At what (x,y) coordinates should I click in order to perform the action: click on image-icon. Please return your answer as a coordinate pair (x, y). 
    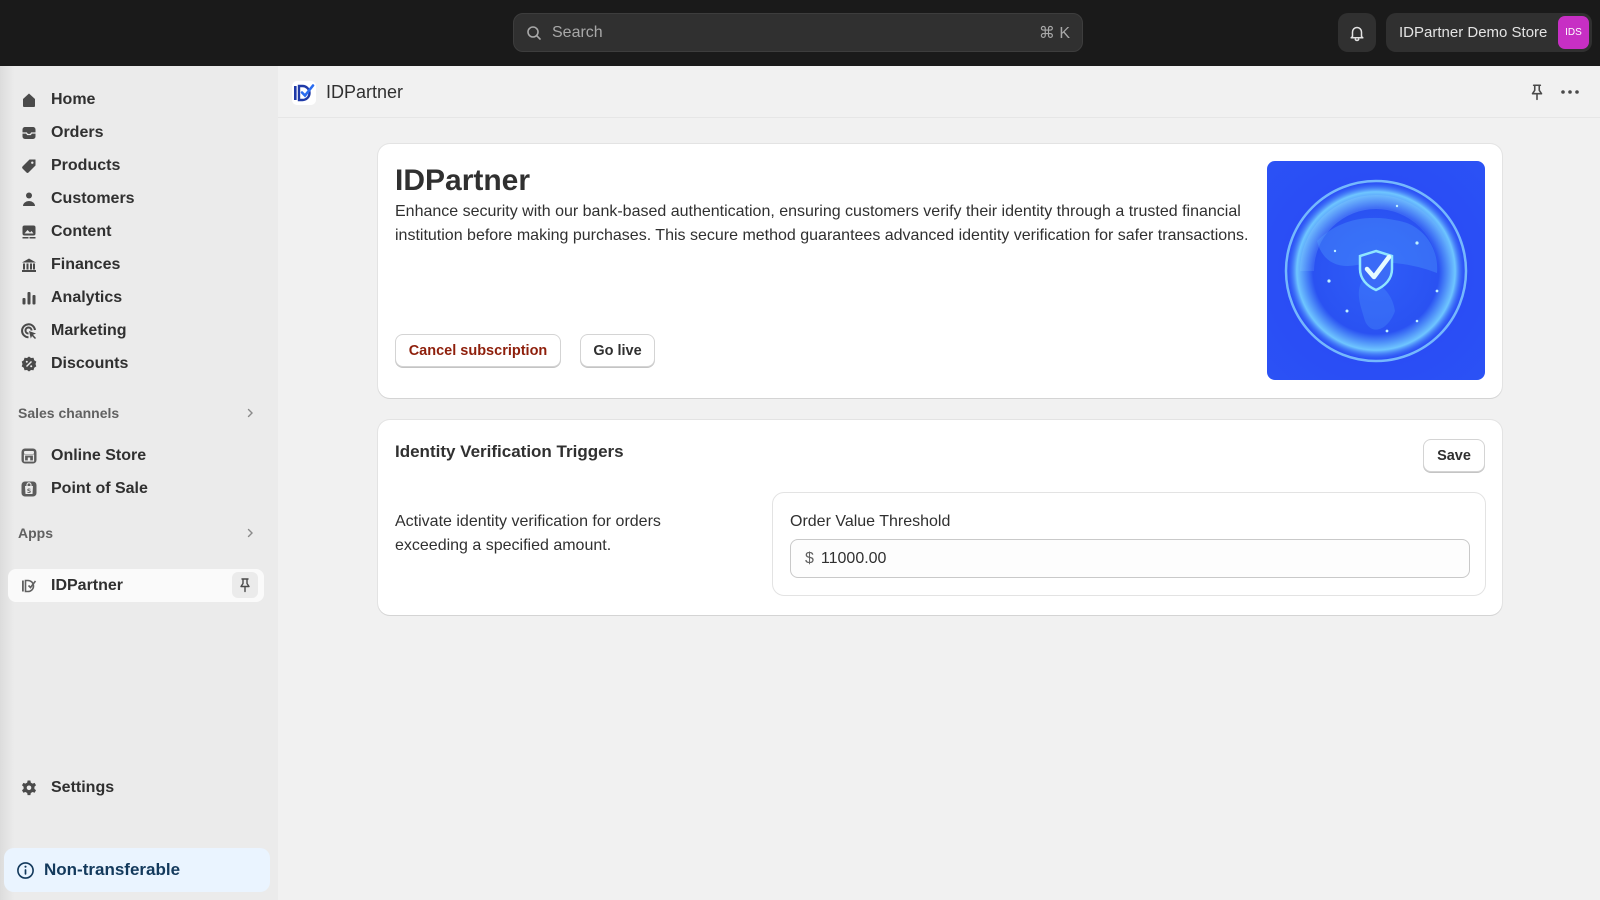
    Looking at the image, I should click on (29, 232).